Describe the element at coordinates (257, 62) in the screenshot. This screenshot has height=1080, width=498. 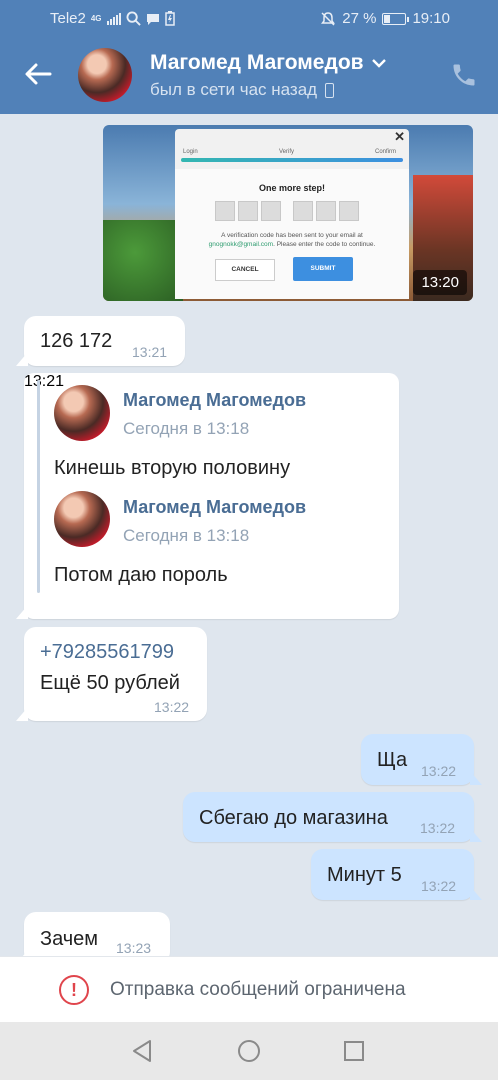
I see `contact-name: Магомед Магомедов` at that location.